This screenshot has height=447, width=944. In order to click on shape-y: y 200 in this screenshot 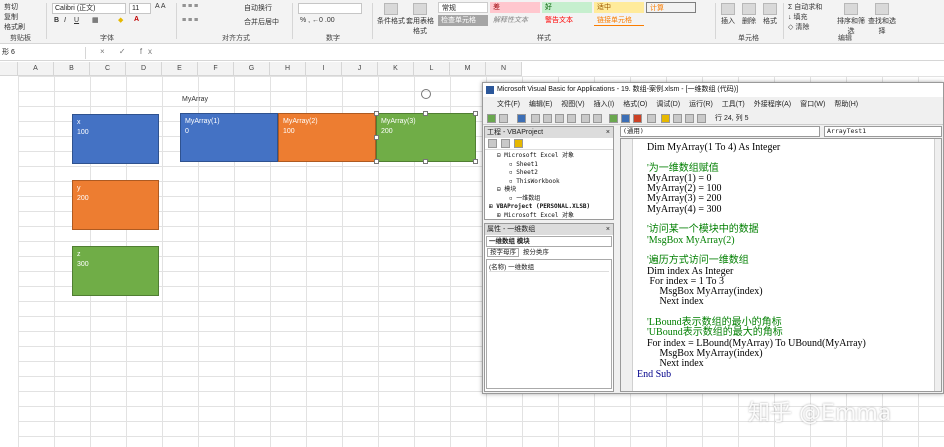, I will do `click(115, 205)`.